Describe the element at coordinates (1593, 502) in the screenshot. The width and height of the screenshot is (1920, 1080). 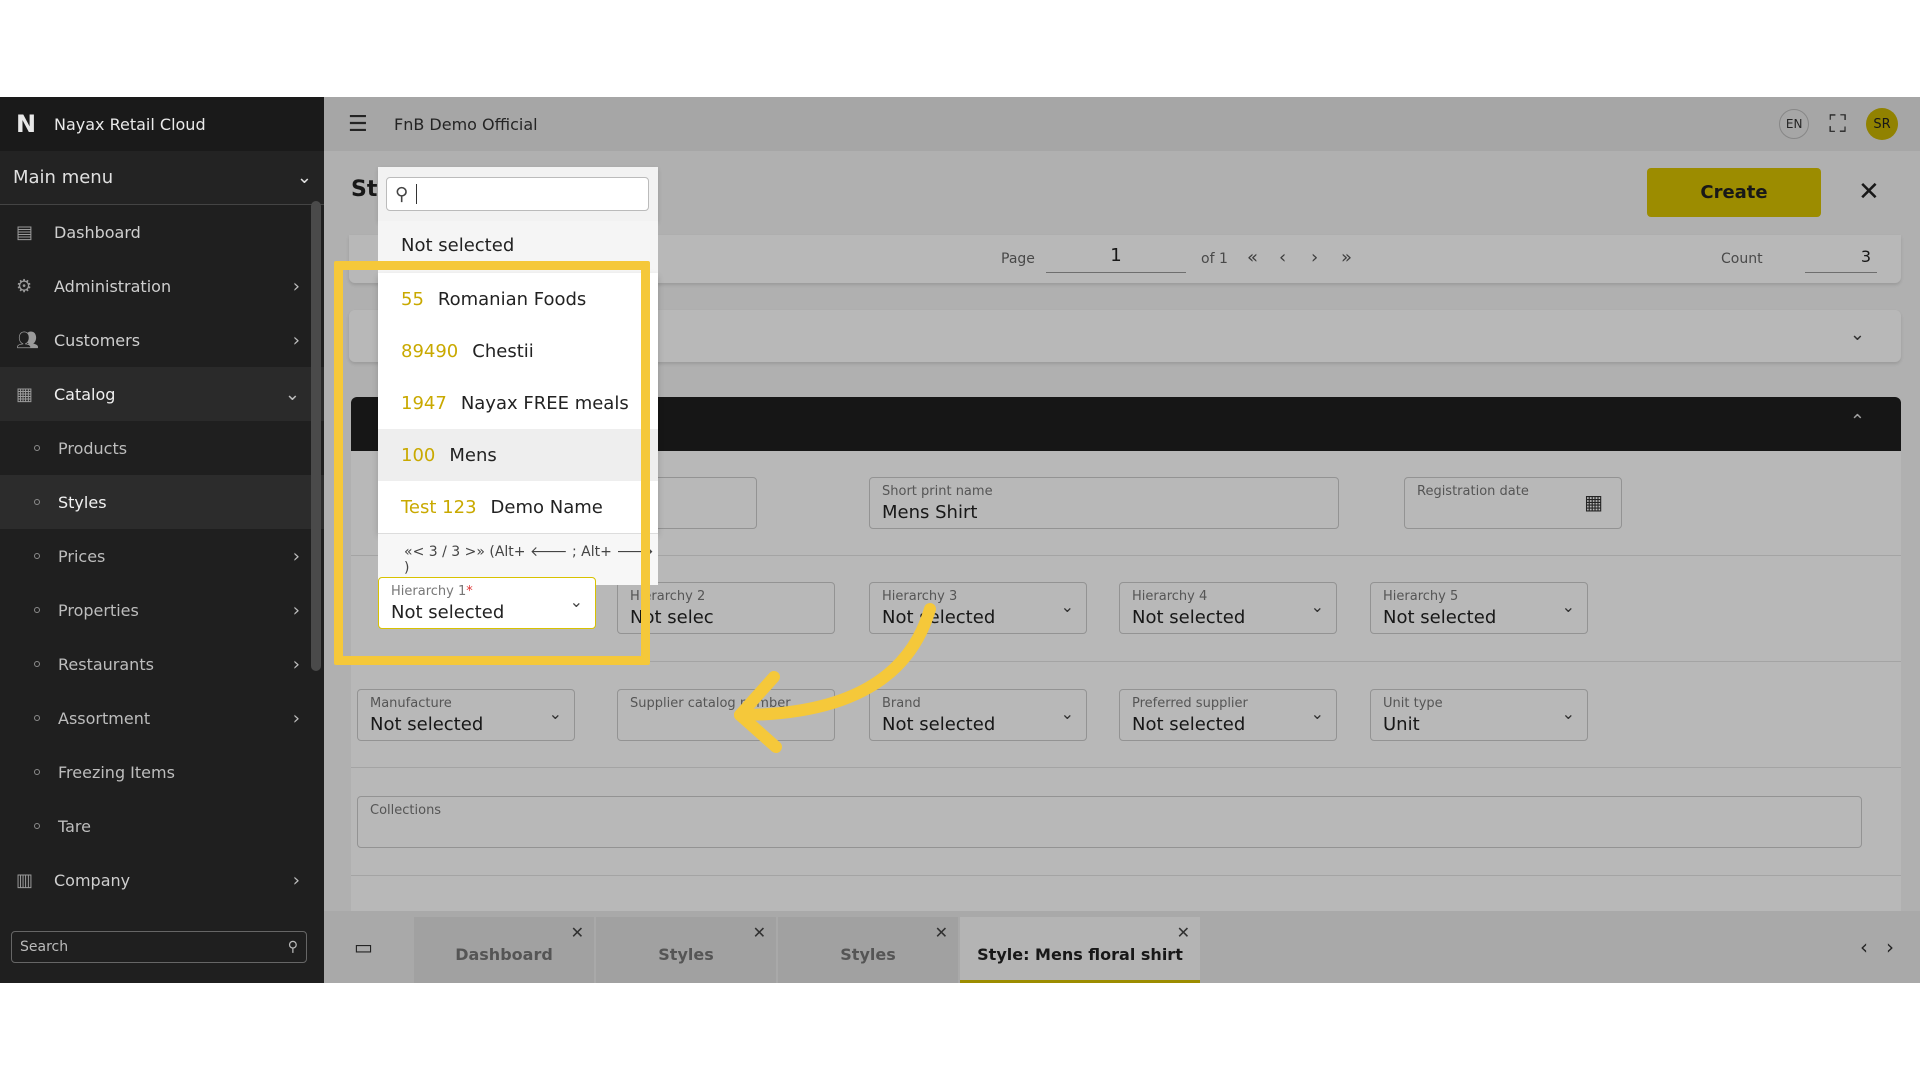
I see `calendar-icon: ▦` at that location.